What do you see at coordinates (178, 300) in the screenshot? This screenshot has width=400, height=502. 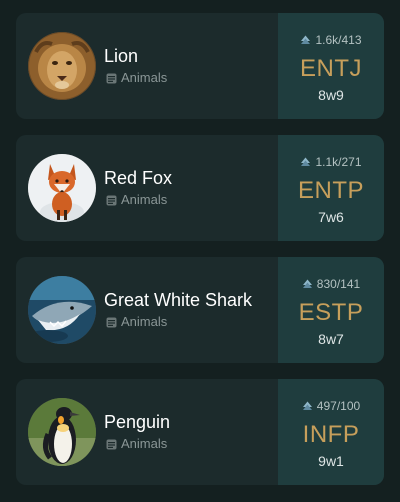 I see `profile-name: Great White Shark` at bounding box center [178, 300].